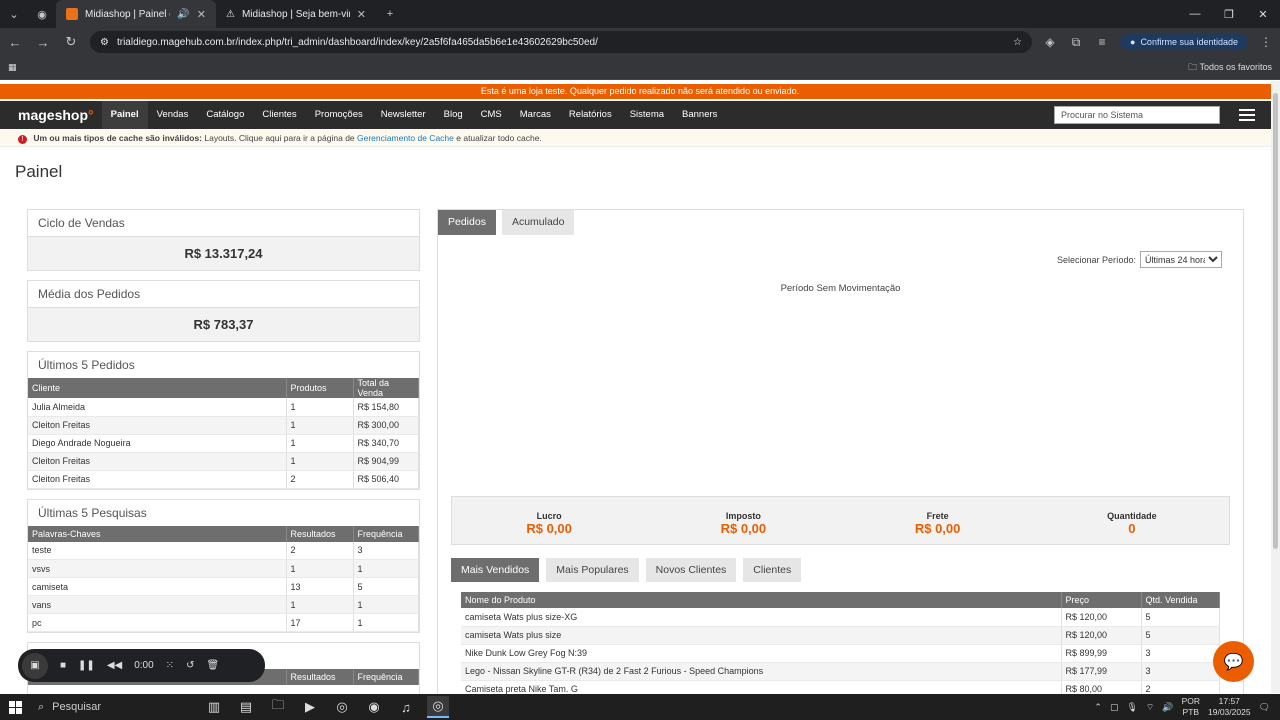 This screenshot has width=1280, height=720. What do you see at coordinates (405, 138) in the screenshot?
I see `cache-management-link: Gerenciamento de Cache` at bounding box center [405, 138].